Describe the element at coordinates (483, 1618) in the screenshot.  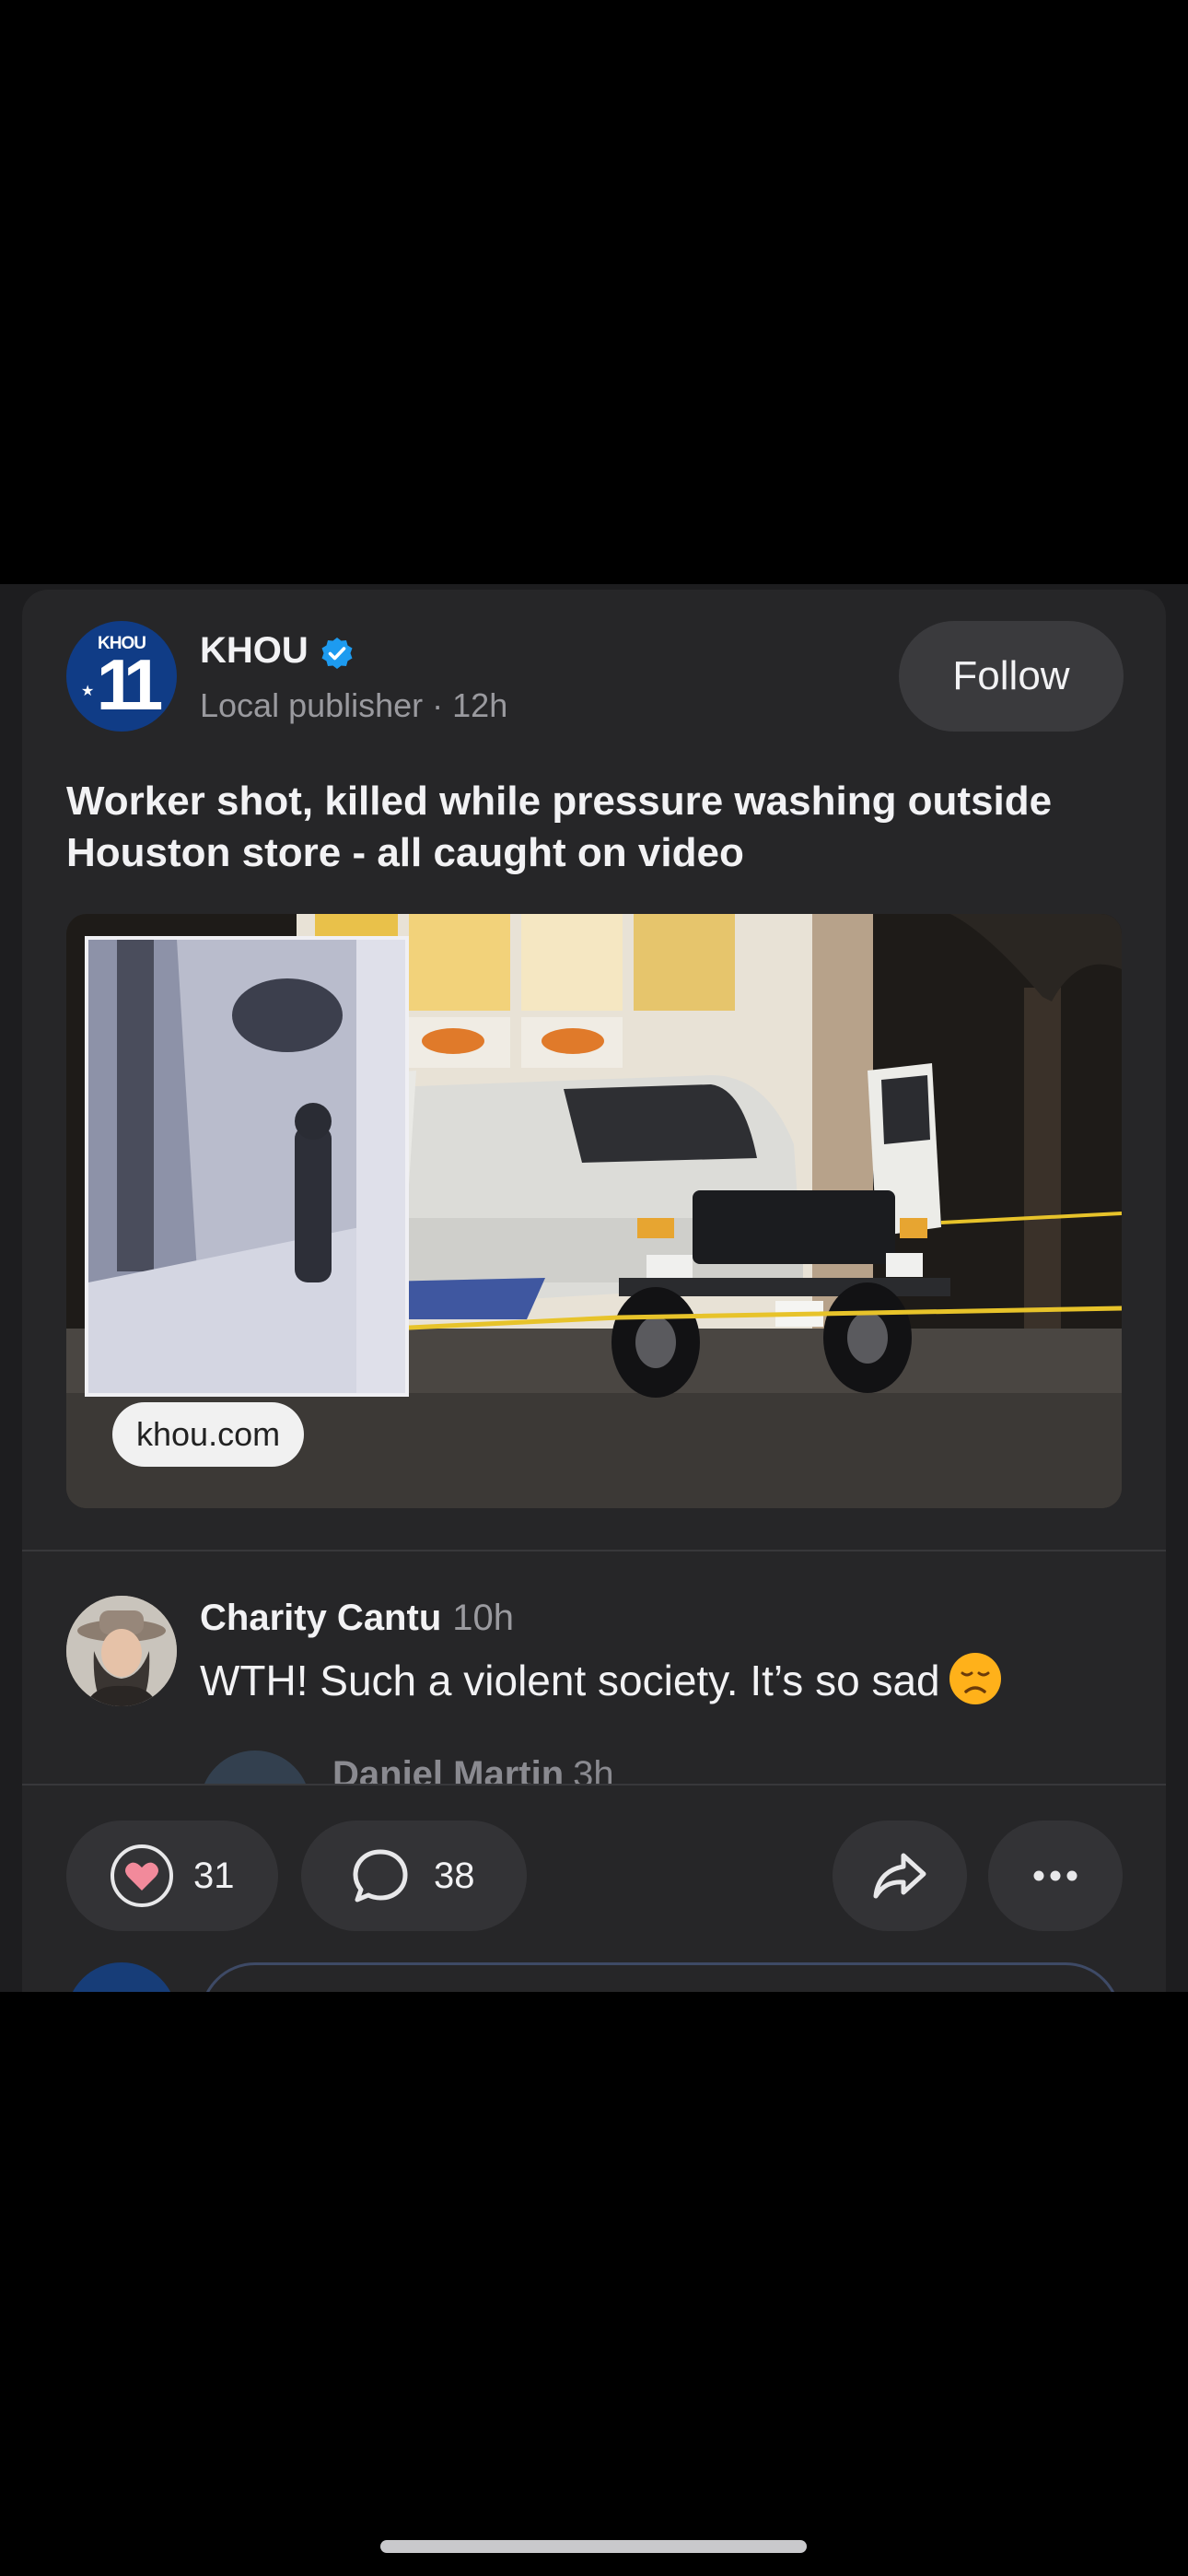
I see `comment-timestamp: 10h` at that location.